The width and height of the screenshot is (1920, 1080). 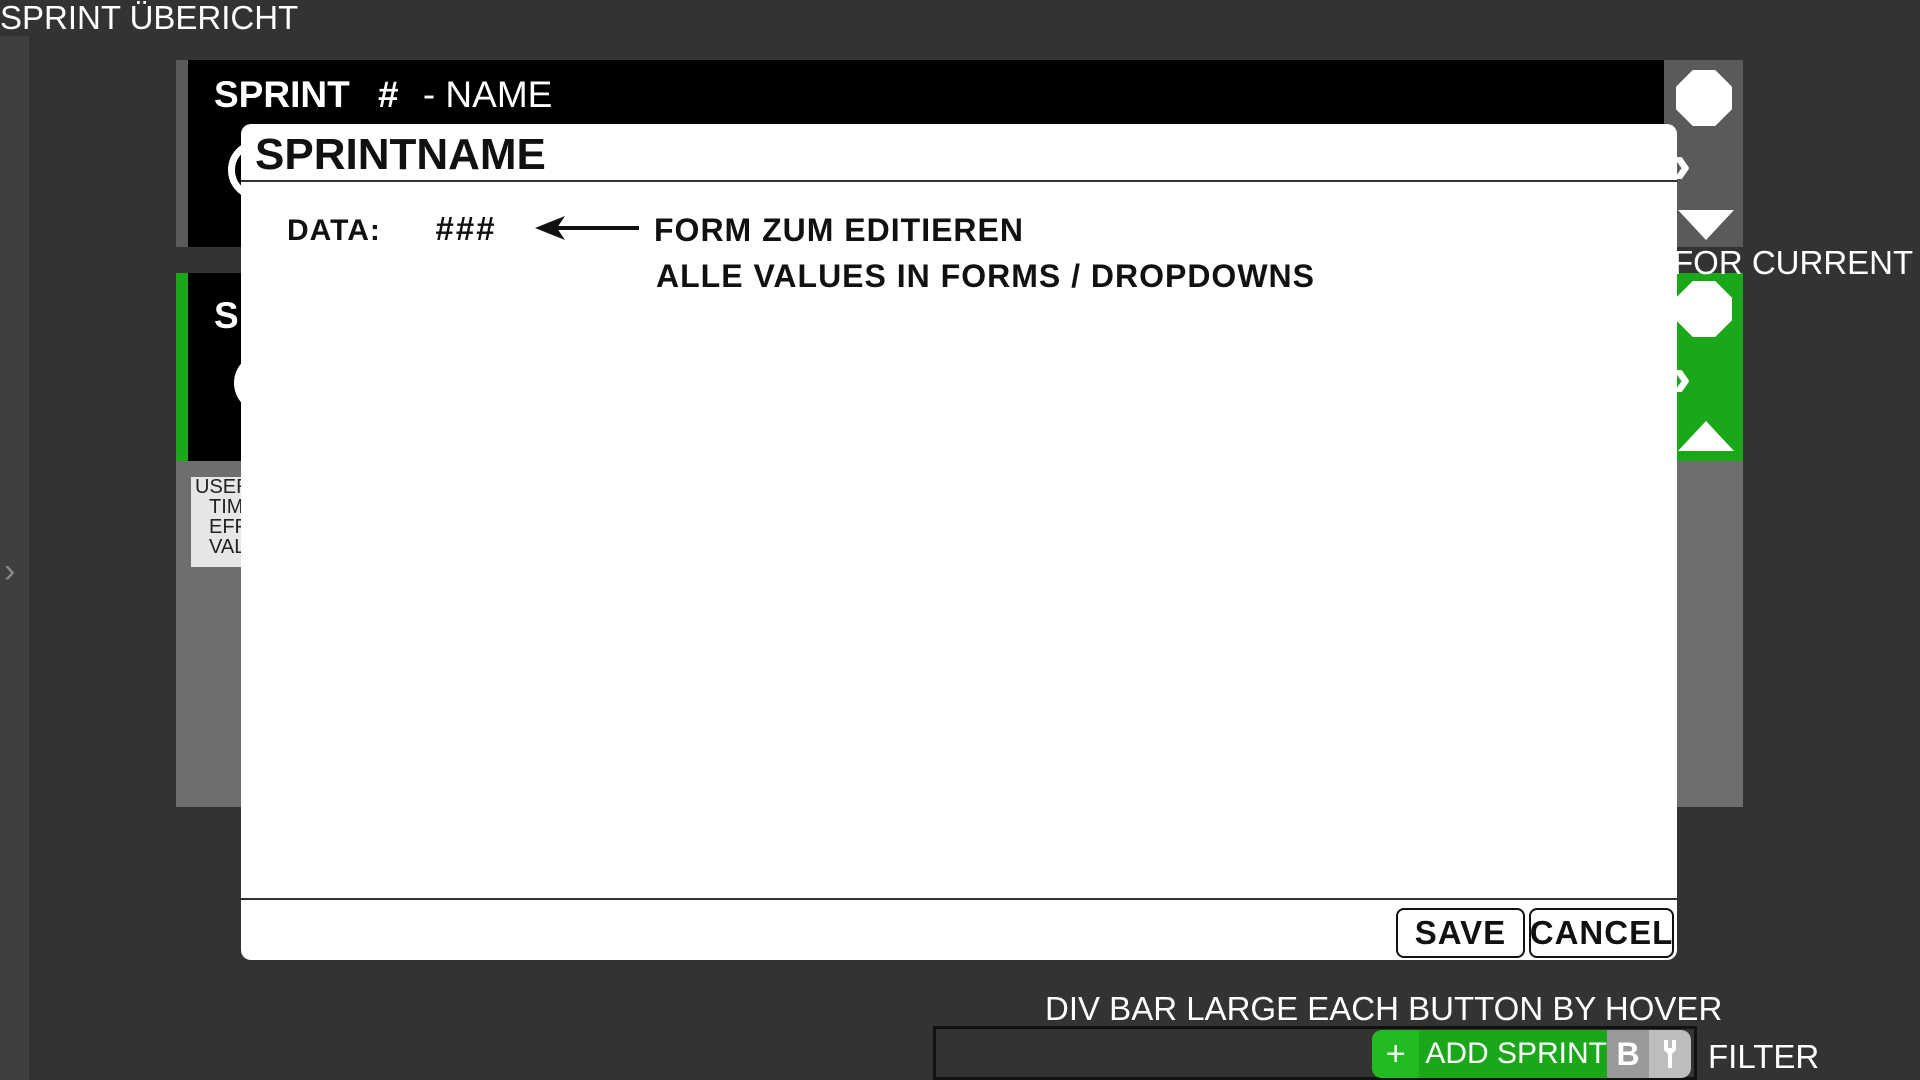 What do you see at coordinates (388, 94) in the screenshot?
I see `sprint-number: #` at bounding box center [388, 94].